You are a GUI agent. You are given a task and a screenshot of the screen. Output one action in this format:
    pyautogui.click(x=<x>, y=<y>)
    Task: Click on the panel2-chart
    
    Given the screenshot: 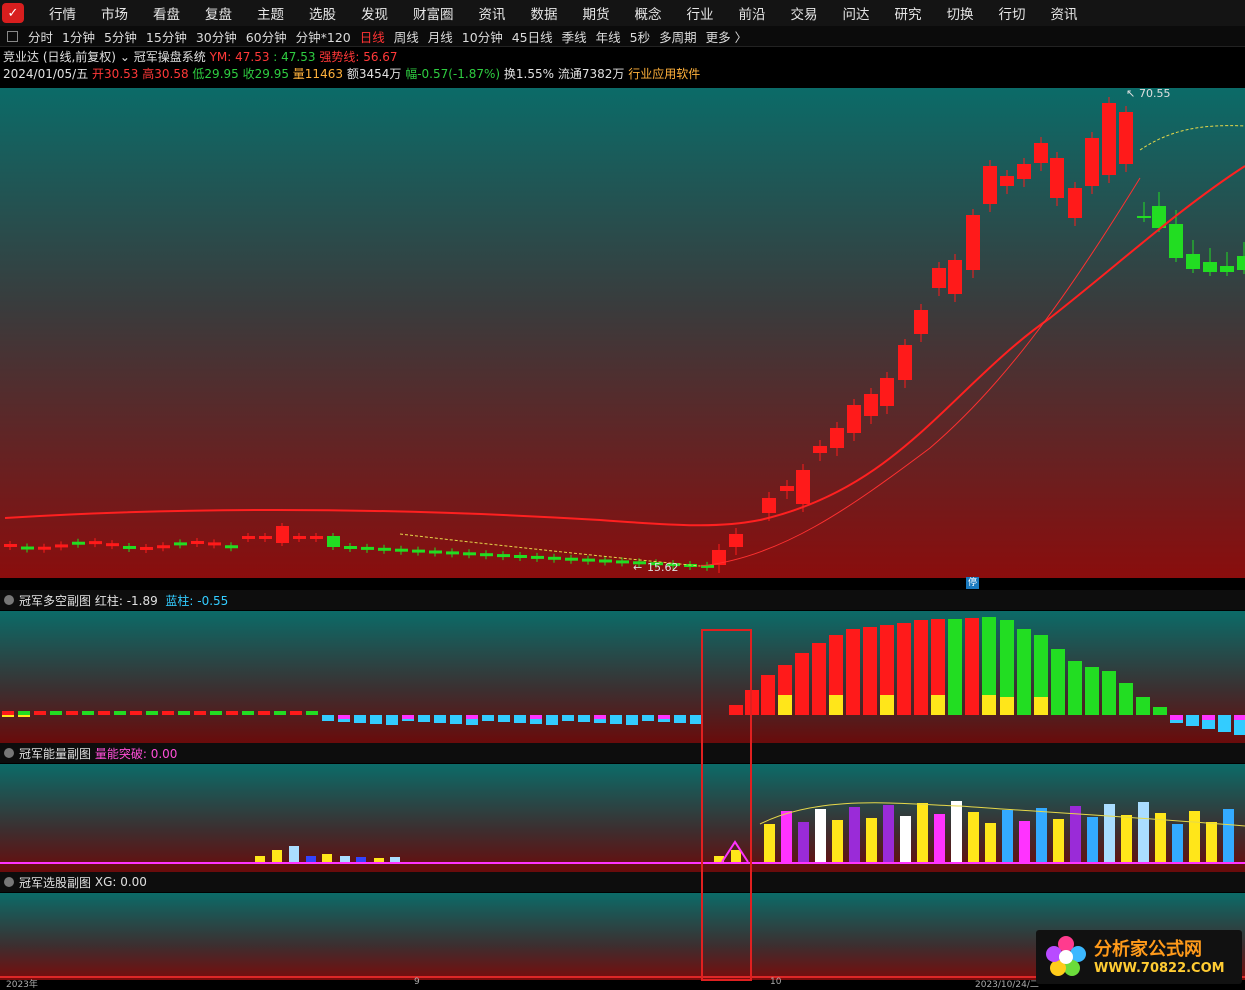 What is the action you would take?
    pyautogui.click(x=622, y=818)
    